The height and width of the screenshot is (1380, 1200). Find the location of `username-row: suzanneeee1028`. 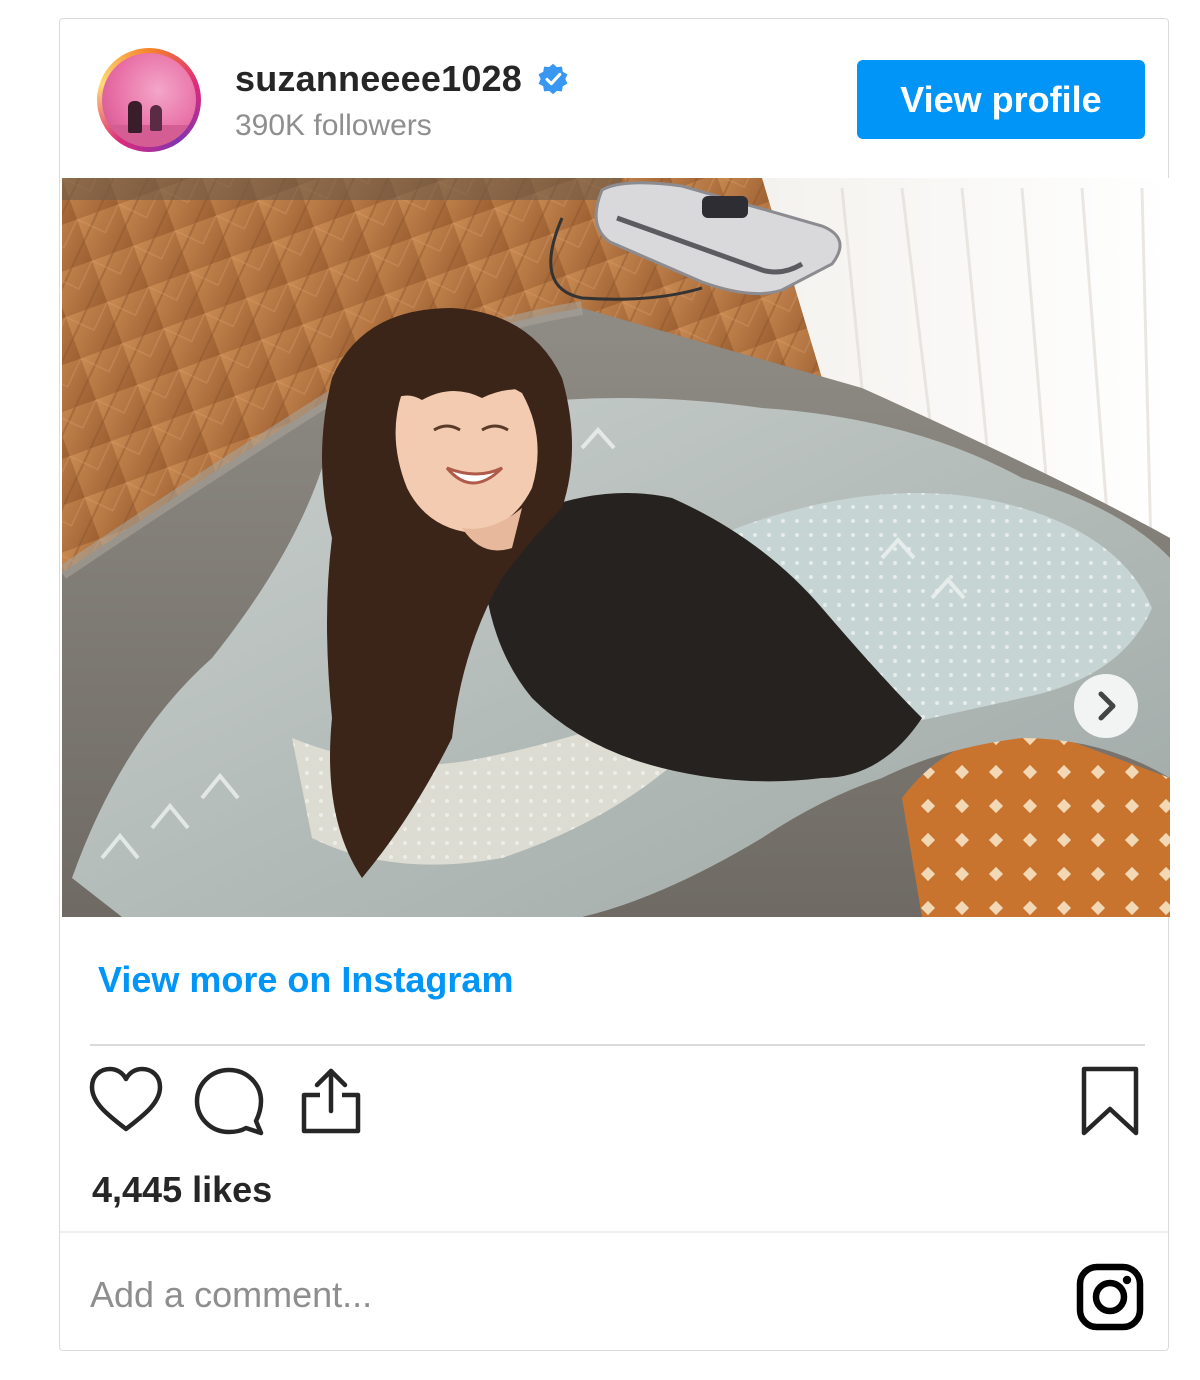

username-row: suzanneeee1028 is located at coordinates (402, 79).